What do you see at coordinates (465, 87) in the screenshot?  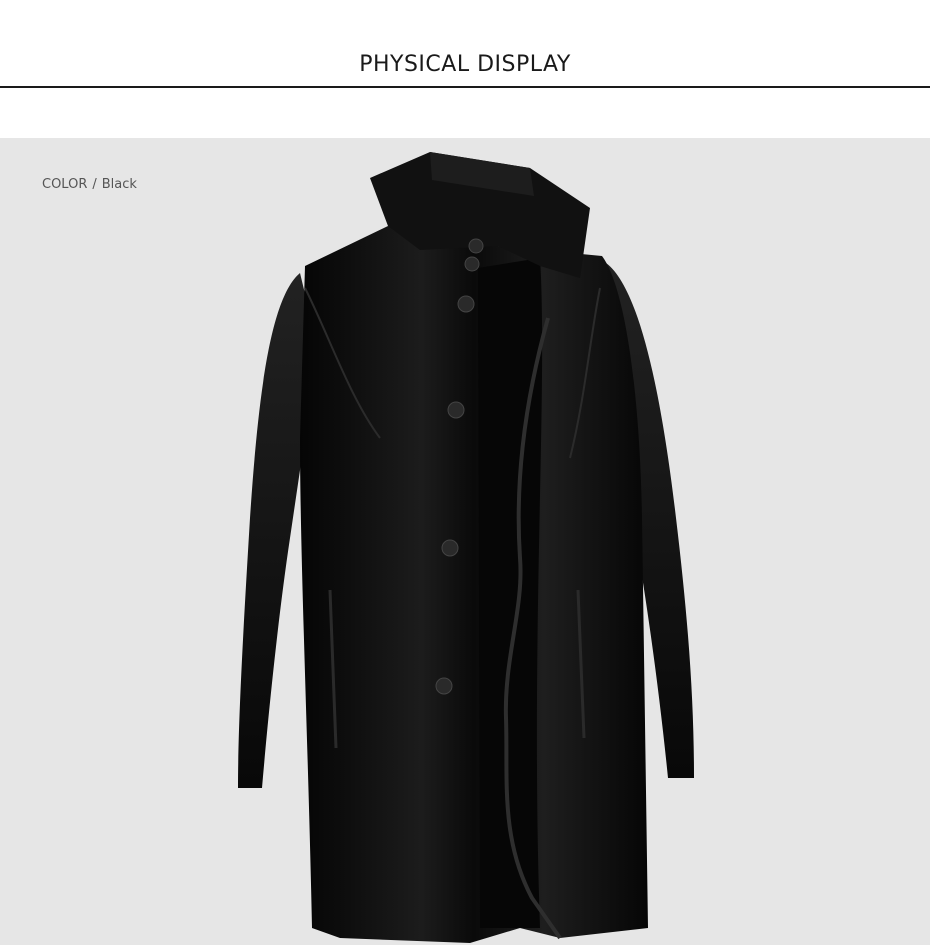 I see `header-divider` at bounding box center [465, 87].